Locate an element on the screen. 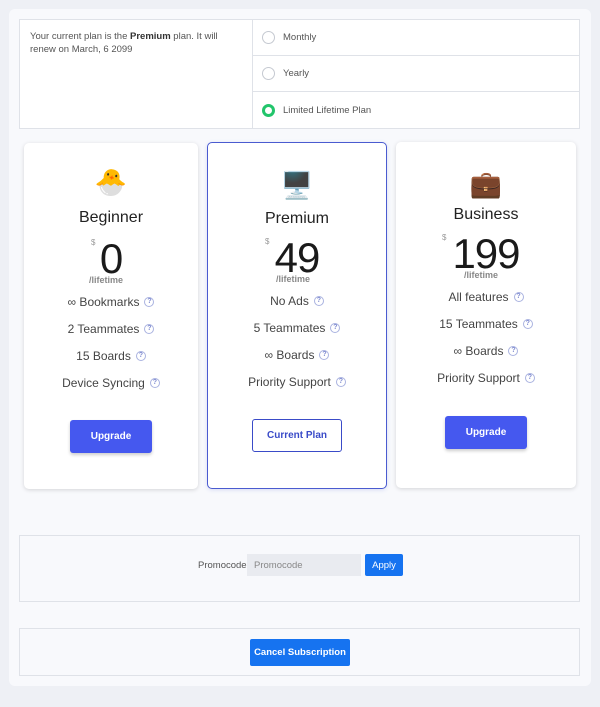  feature-item: 15 Teammates? is located at coordinates (486, 324).